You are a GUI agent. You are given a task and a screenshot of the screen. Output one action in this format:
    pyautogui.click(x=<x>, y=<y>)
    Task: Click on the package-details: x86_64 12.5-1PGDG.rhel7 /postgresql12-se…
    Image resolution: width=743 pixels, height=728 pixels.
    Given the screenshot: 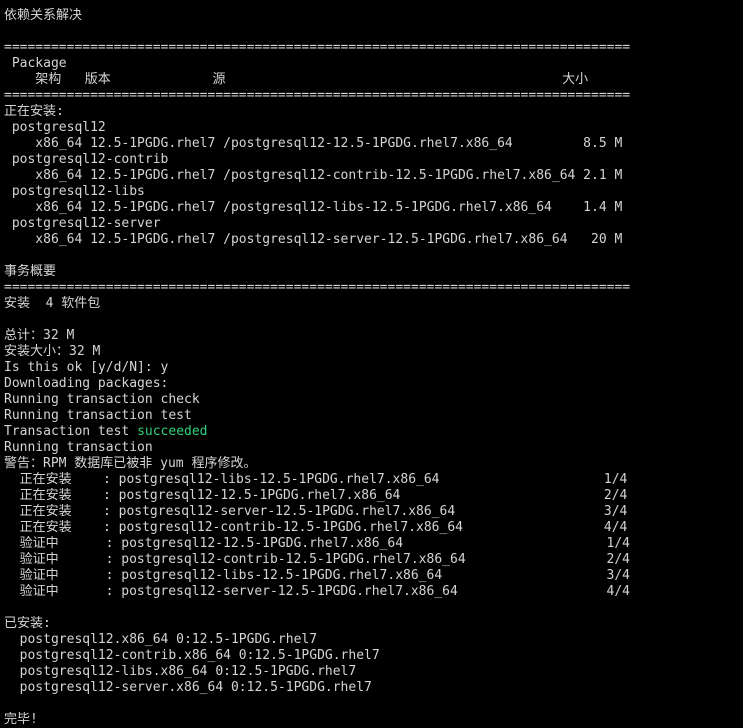 What is the action you would take?
    pyautogui.click(x=313, y=239)
    